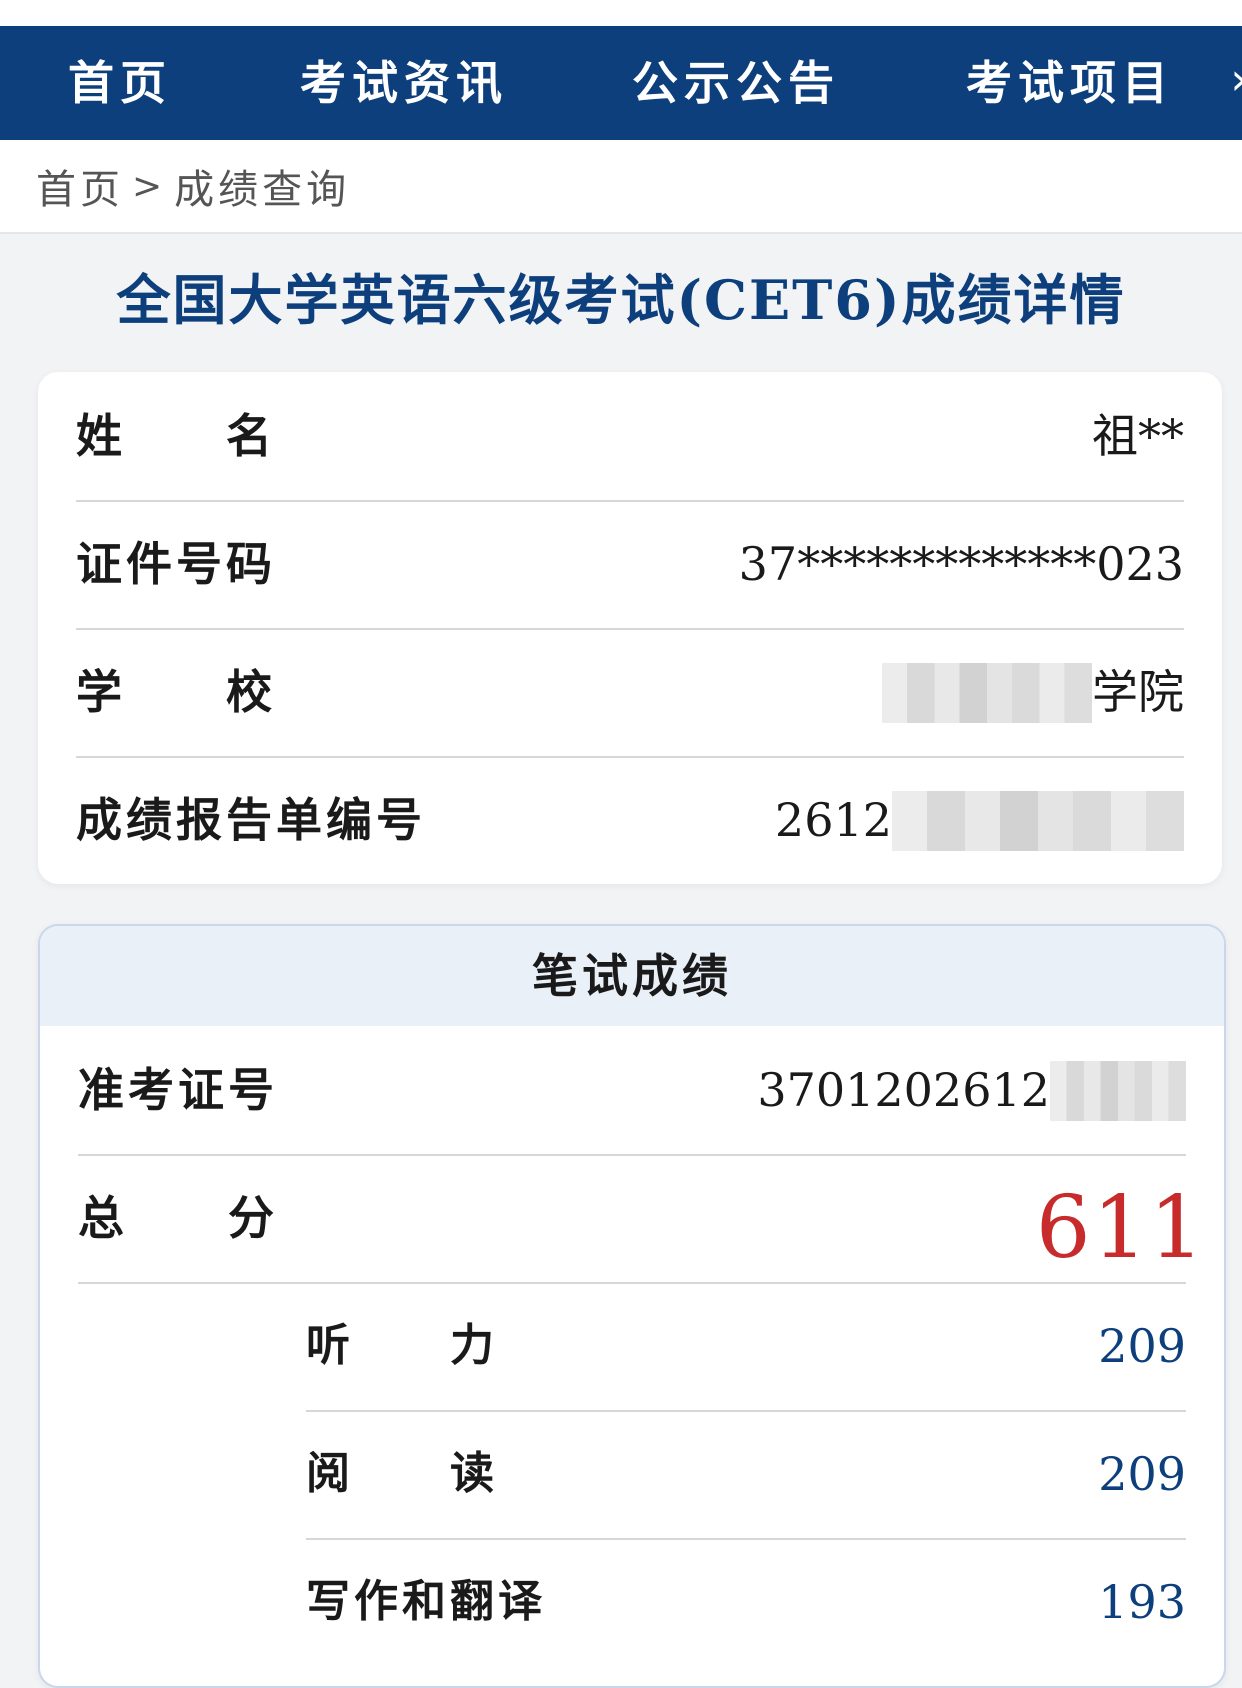  What do you see at coordinates (80, 186) in the screenshot?
I see `breadcrumb-home-link: 首页` at bounding box center [80, 186].